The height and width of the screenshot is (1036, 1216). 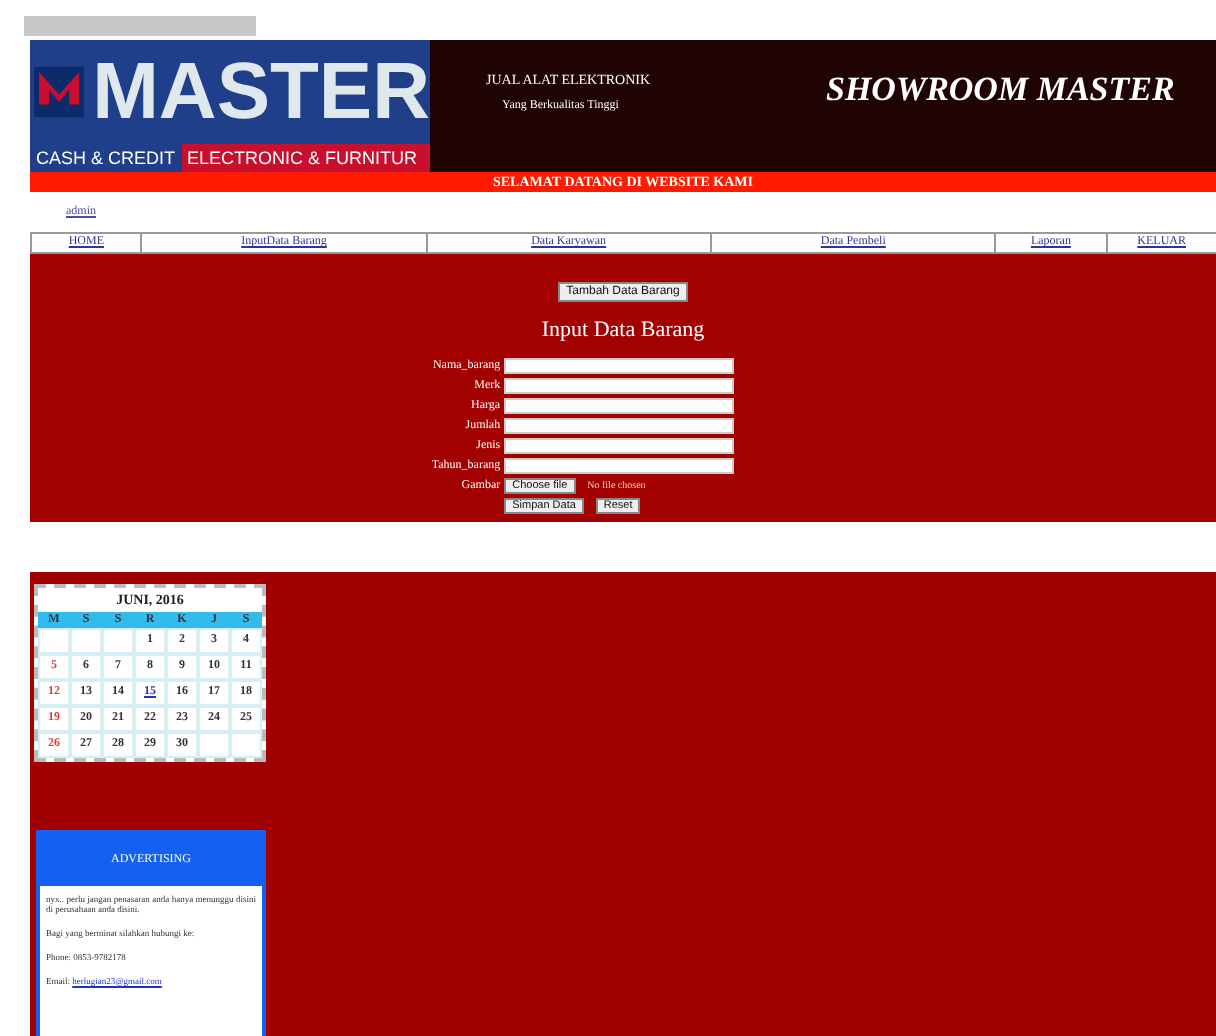 What do you see at coordinates (106, 159) in the screenshot?
I see `logo-tagline: CASH & CREDIT` at bounding box center [106, 159].